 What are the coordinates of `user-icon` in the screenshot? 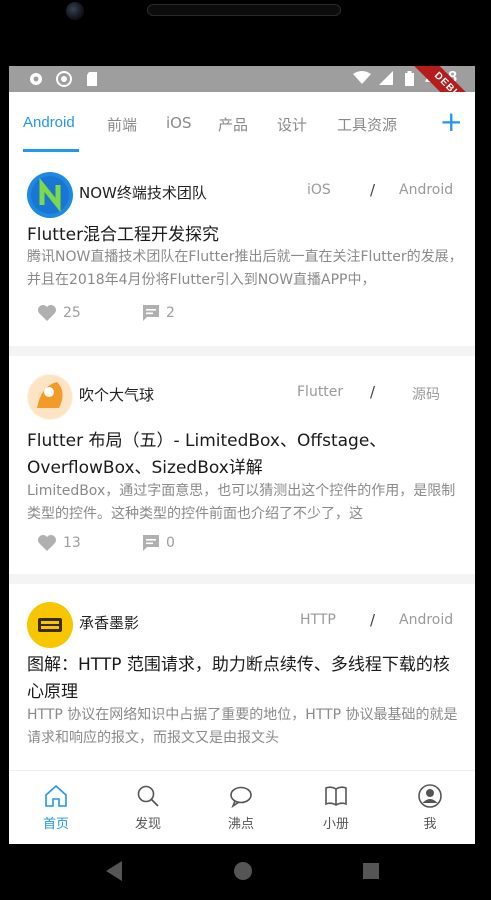 It's located at (430, 796).